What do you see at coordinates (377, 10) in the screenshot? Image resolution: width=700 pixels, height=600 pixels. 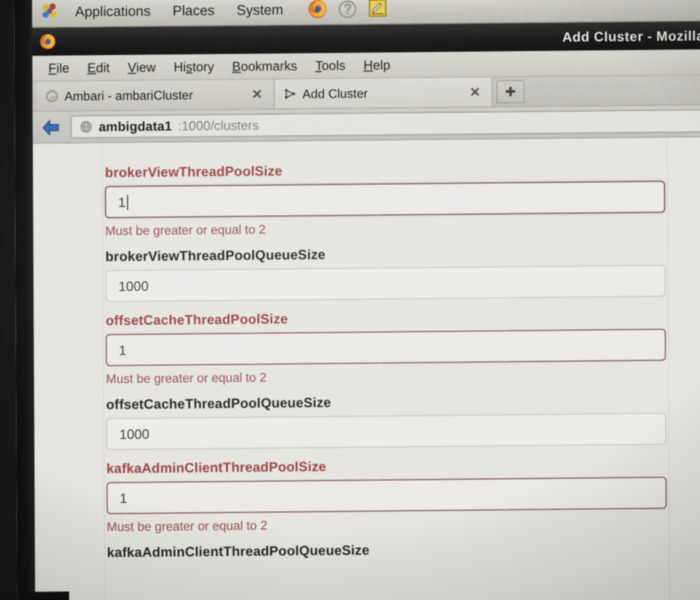 I see `text-editor-launcher-icon` at bounding box center [377, 10].